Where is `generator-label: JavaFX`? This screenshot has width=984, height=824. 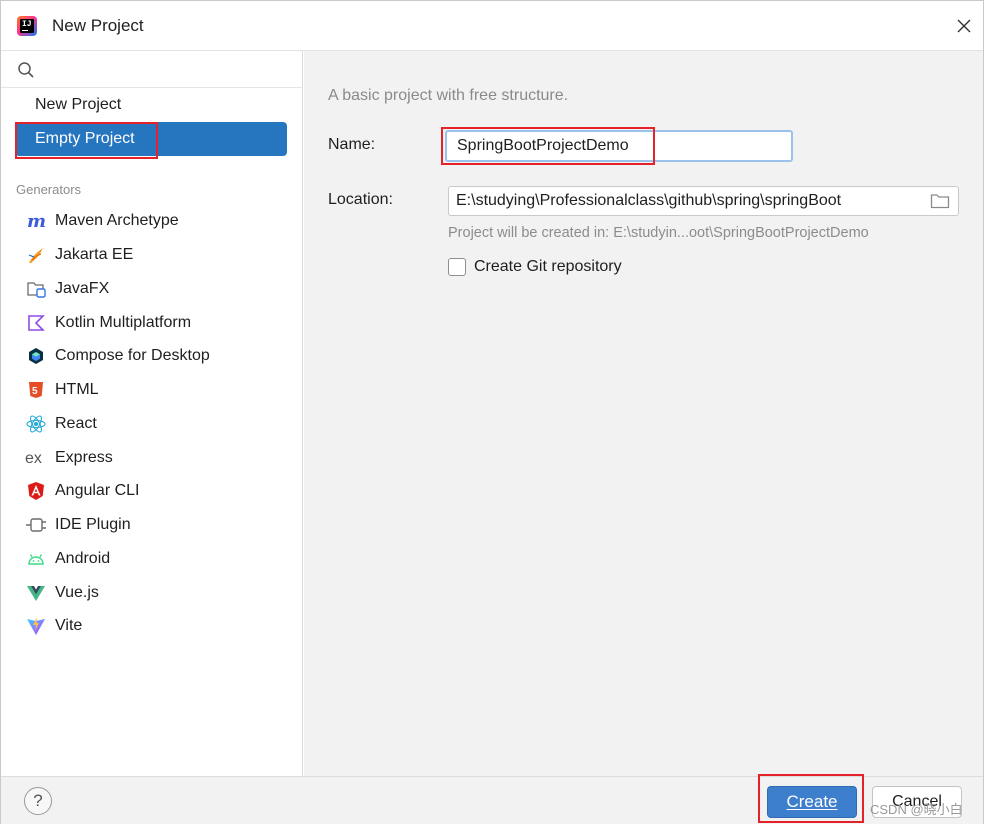 generator-label: JavaFX is located at coordinates (82, 288).